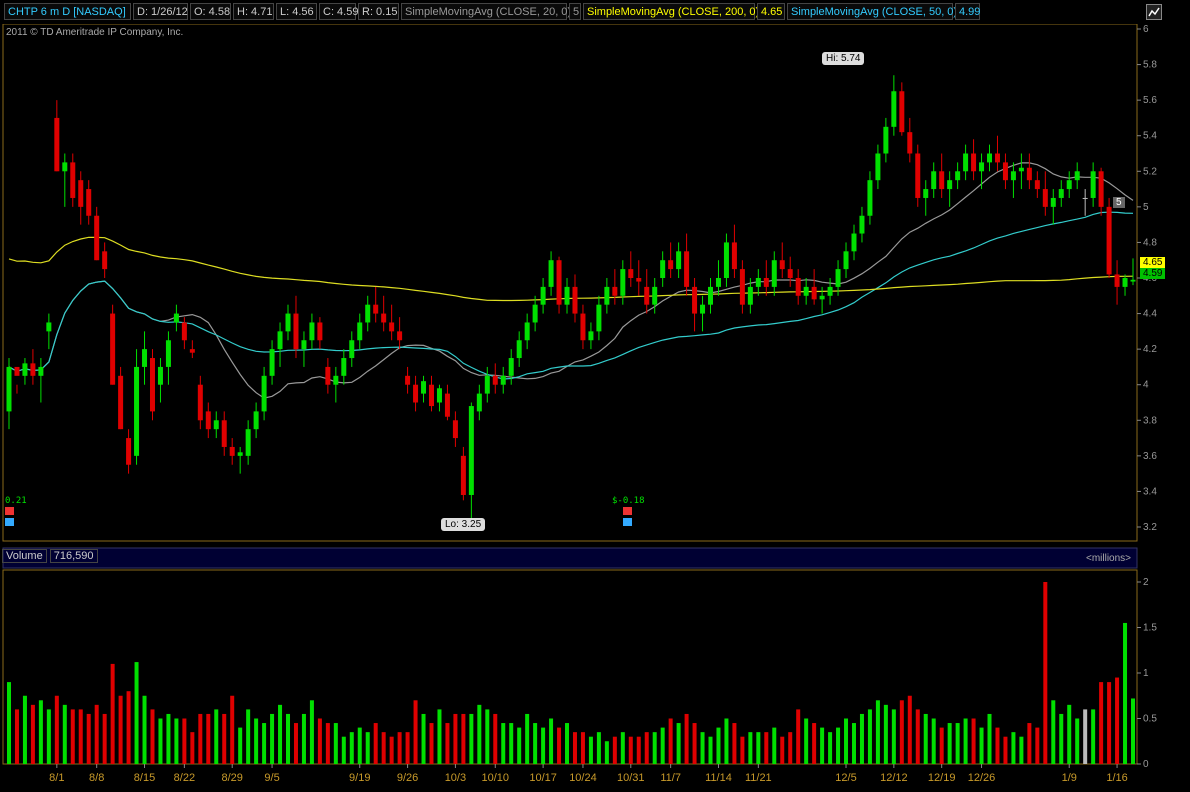  Describe the element at coordinates (455, 778) in the screenshot. I see `x-axis-label: 10/3` at that location.